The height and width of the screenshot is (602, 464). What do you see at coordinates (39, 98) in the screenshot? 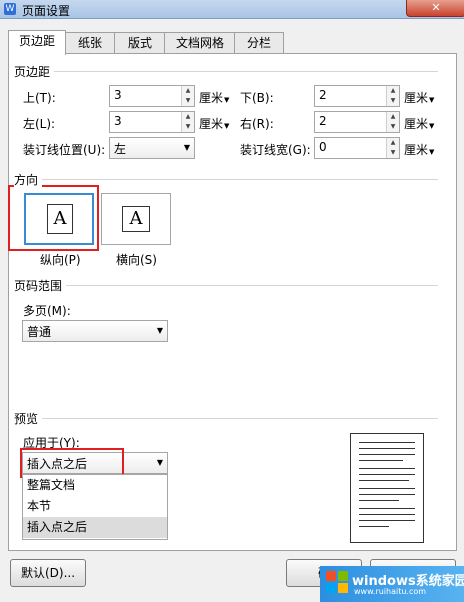
I see `top-margin-label: 上(T):` at bounding box center [39, 98].